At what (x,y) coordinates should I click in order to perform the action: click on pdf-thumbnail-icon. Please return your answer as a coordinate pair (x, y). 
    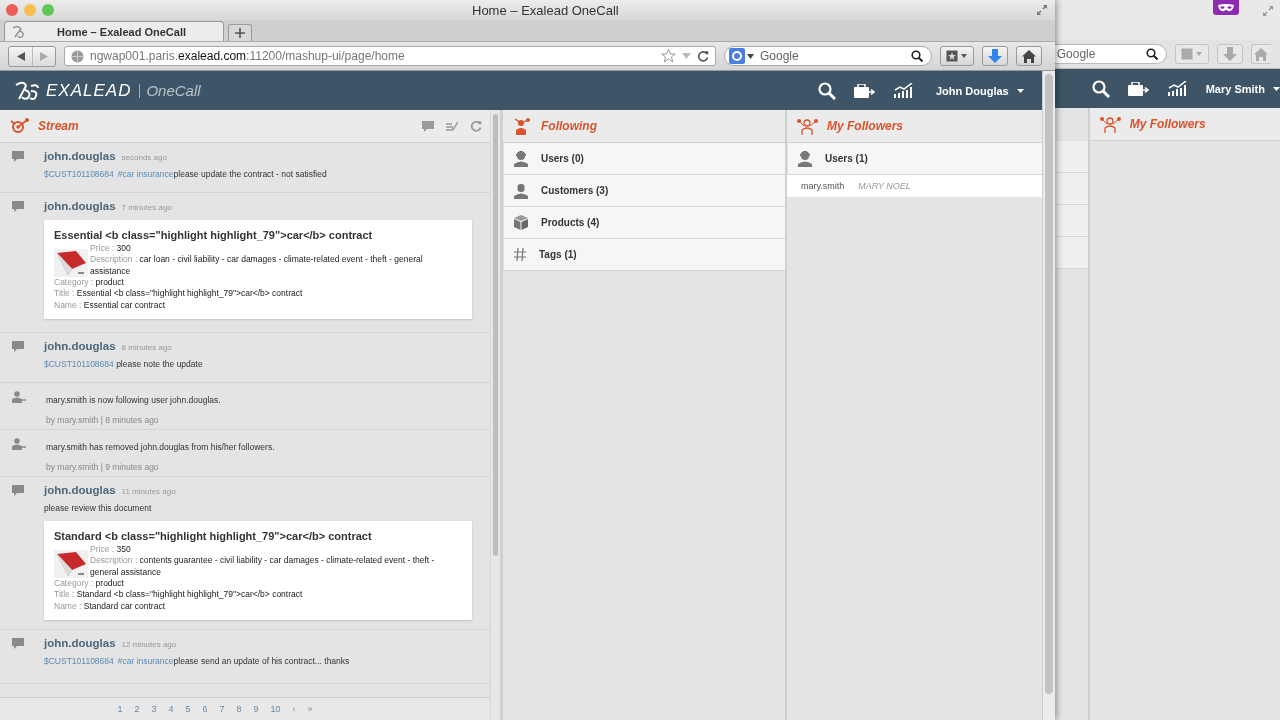
    Looking at the image, I should click on (71, 263).